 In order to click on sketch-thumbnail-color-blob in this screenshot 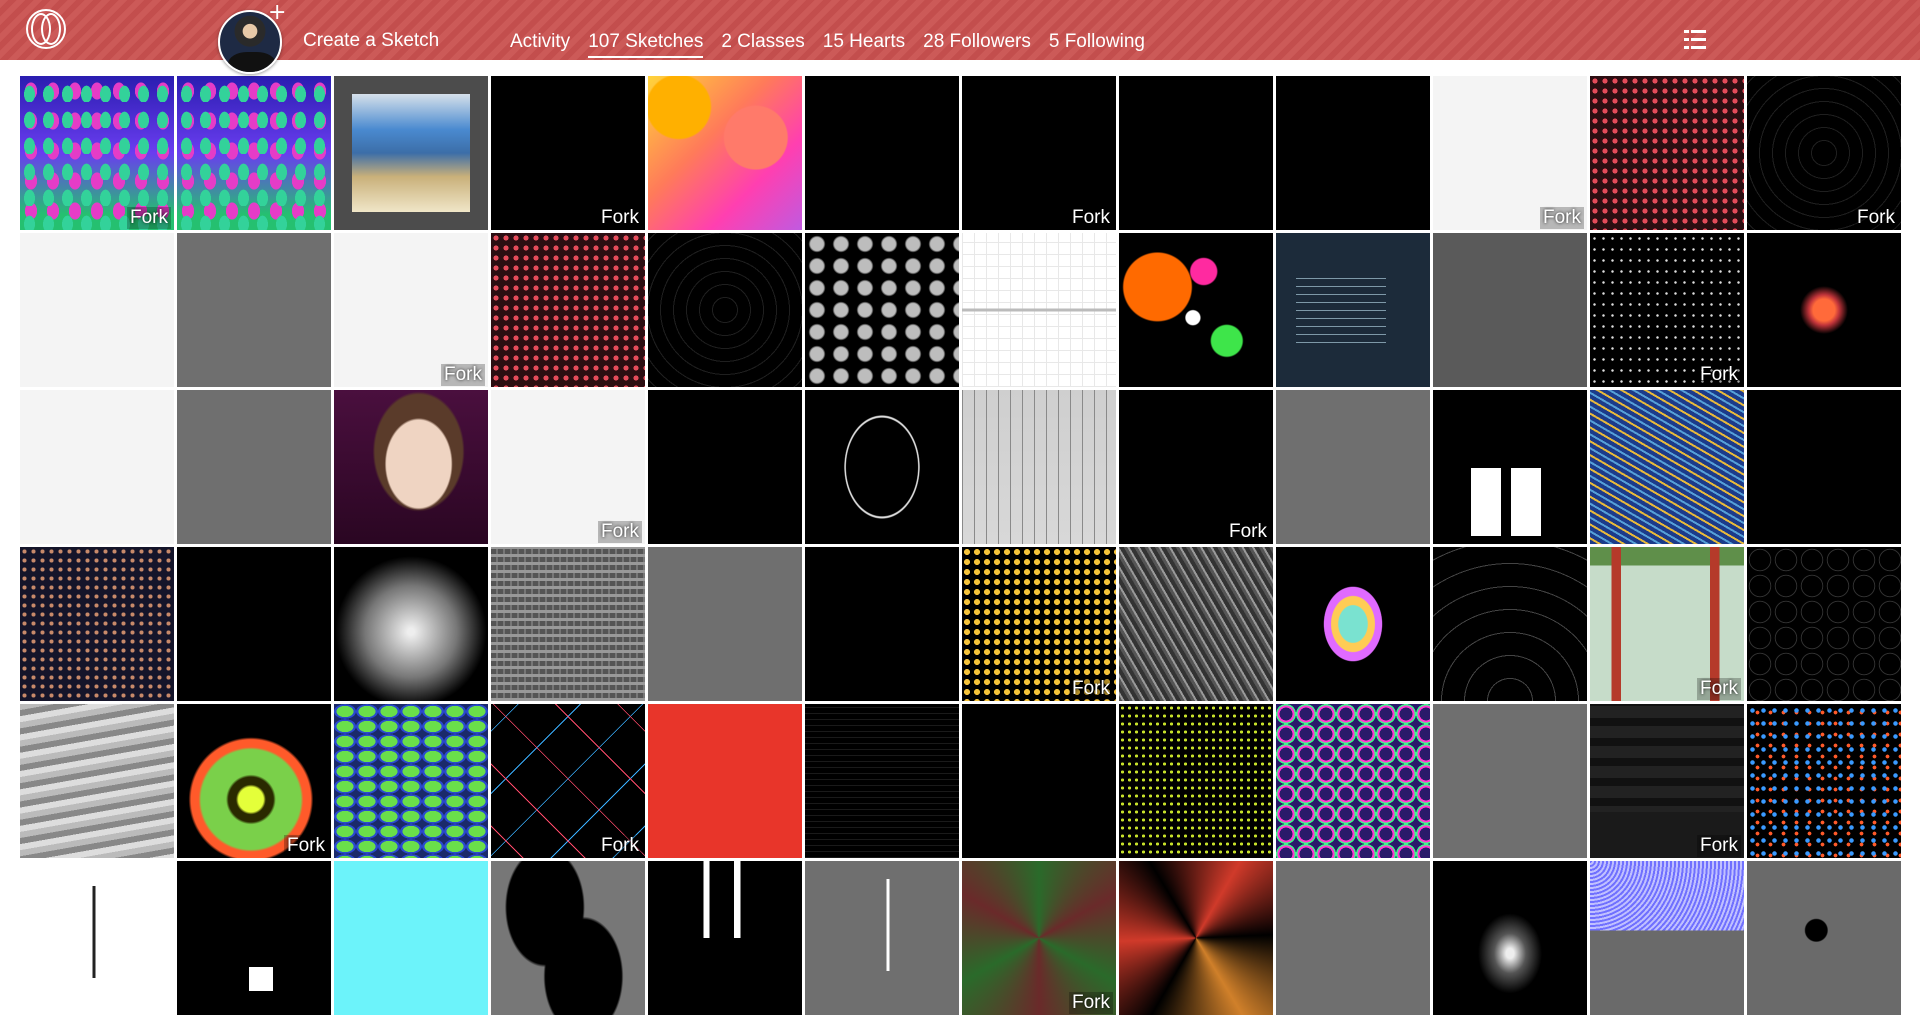, I will do `click(1353, 624)`.